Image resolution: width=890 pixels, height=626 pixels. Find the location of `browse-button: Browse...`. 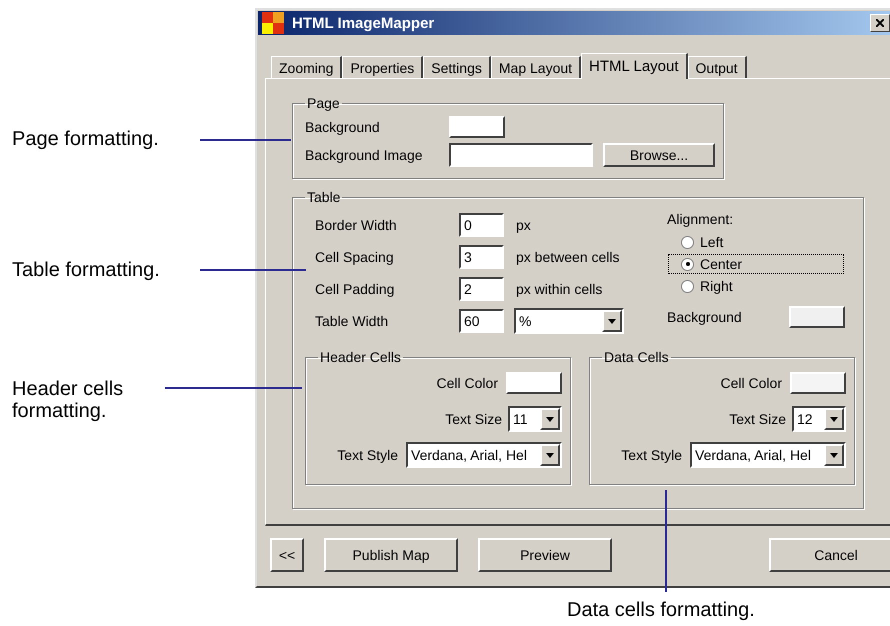

browse-button: Browse... is located at coordinates (659, 155).